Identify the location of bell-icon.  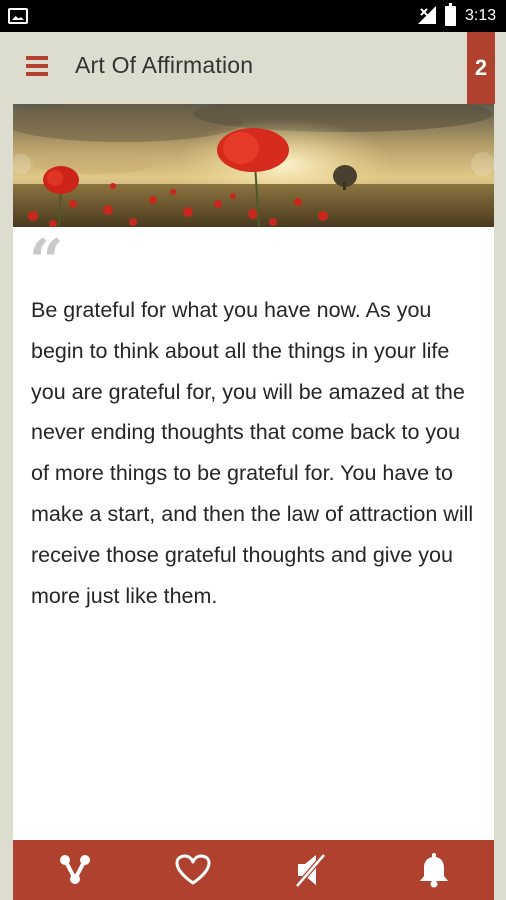
(434, 870).